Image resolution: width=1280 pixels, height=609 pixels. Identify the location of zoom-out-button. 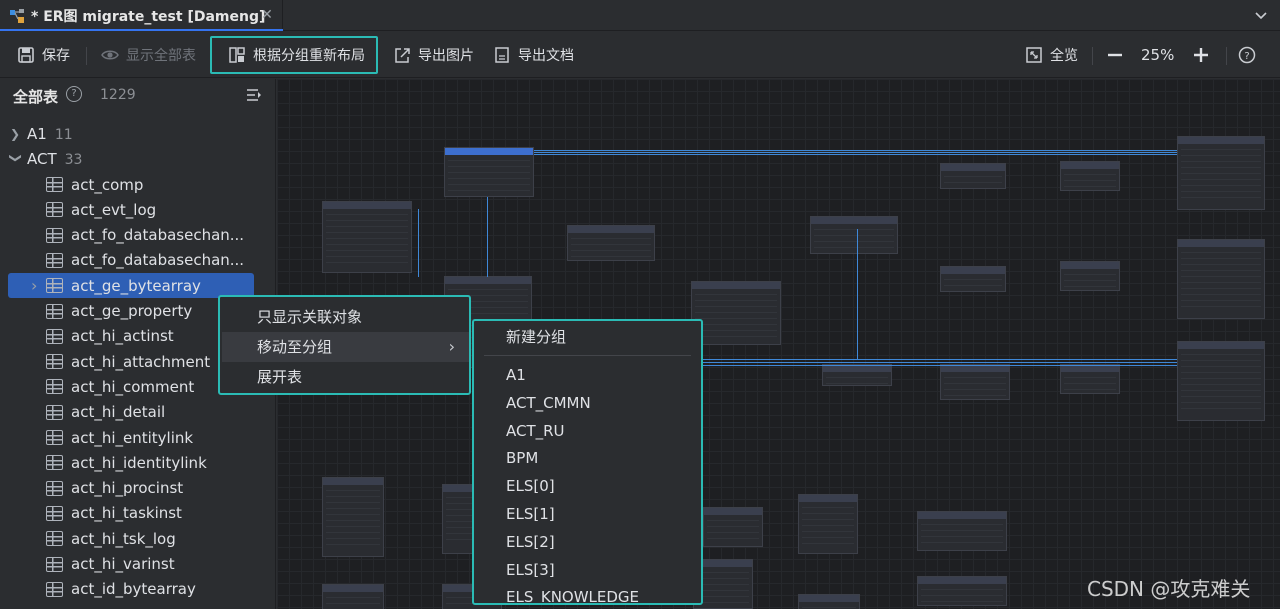
(1118, 55).